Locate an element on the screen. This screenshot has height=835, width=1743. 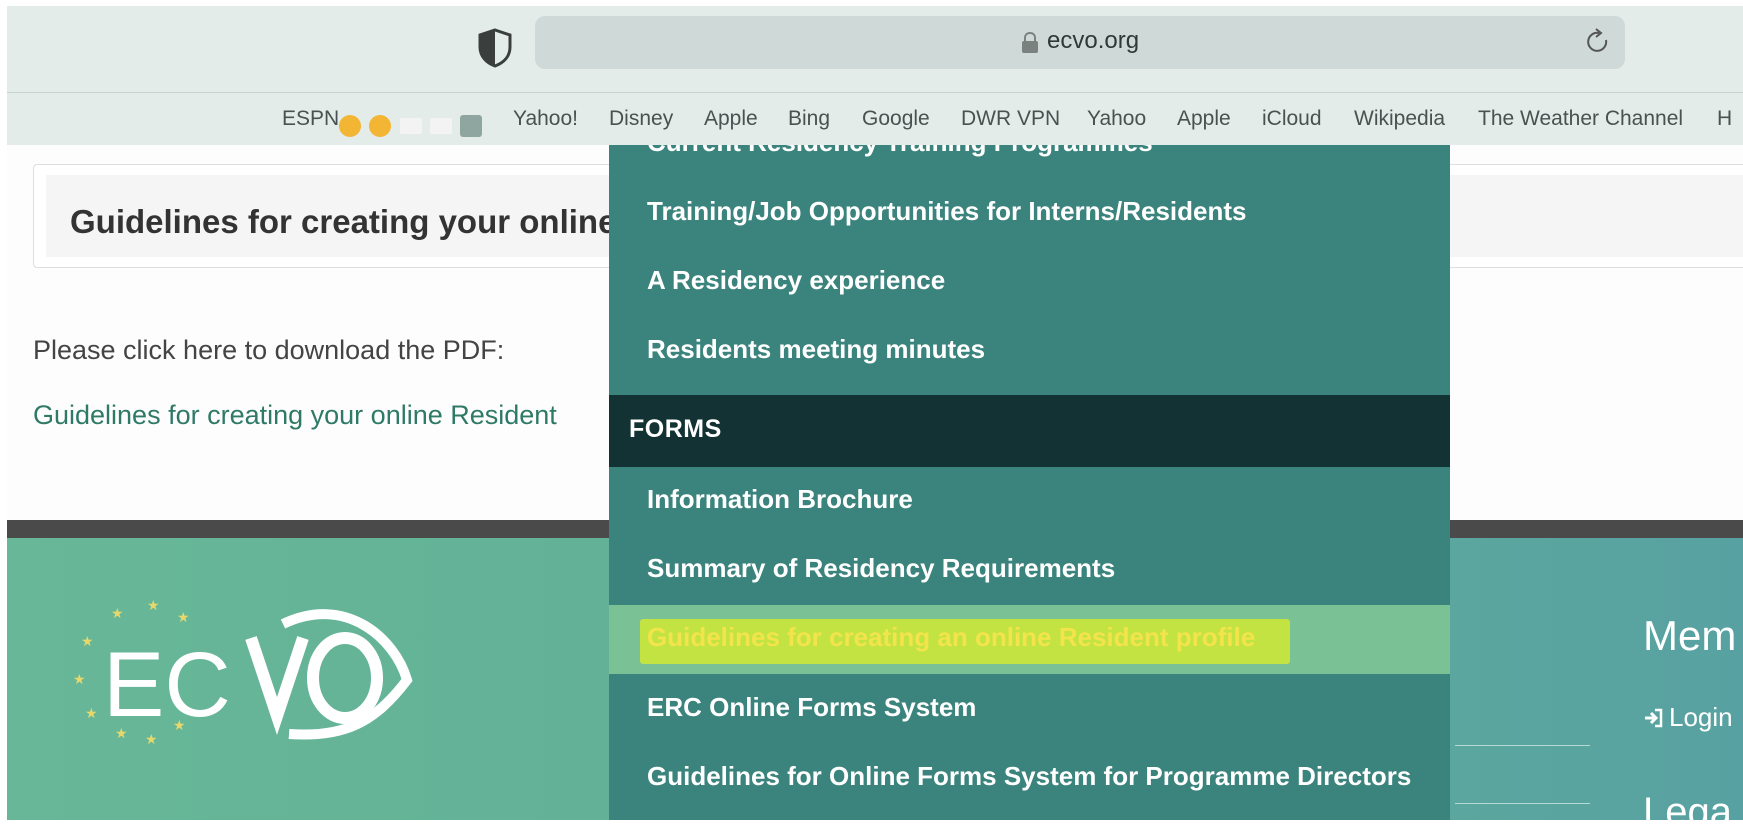
login-link: Login is located at coordinates (1688, 717).